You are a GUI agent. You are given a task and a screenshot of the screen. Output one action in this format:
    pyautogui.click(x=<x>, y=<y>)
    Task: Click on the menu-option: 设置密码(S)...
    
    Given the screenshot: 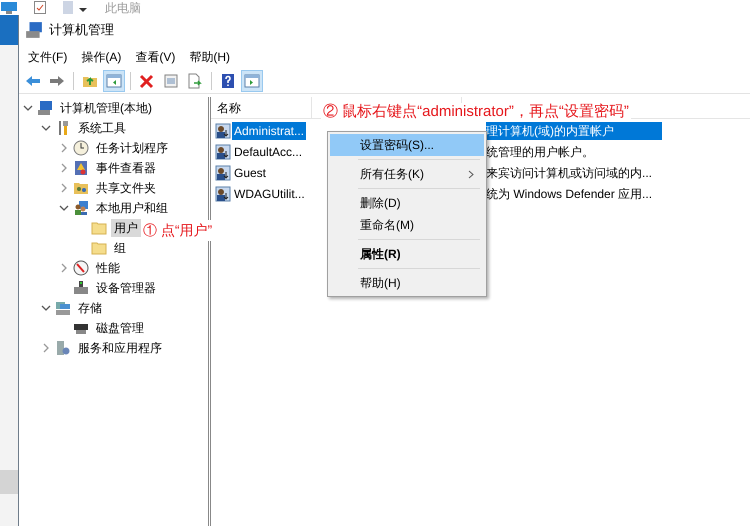 What is the action you would take?
    pyautogui.click(x=407, y=145)
    